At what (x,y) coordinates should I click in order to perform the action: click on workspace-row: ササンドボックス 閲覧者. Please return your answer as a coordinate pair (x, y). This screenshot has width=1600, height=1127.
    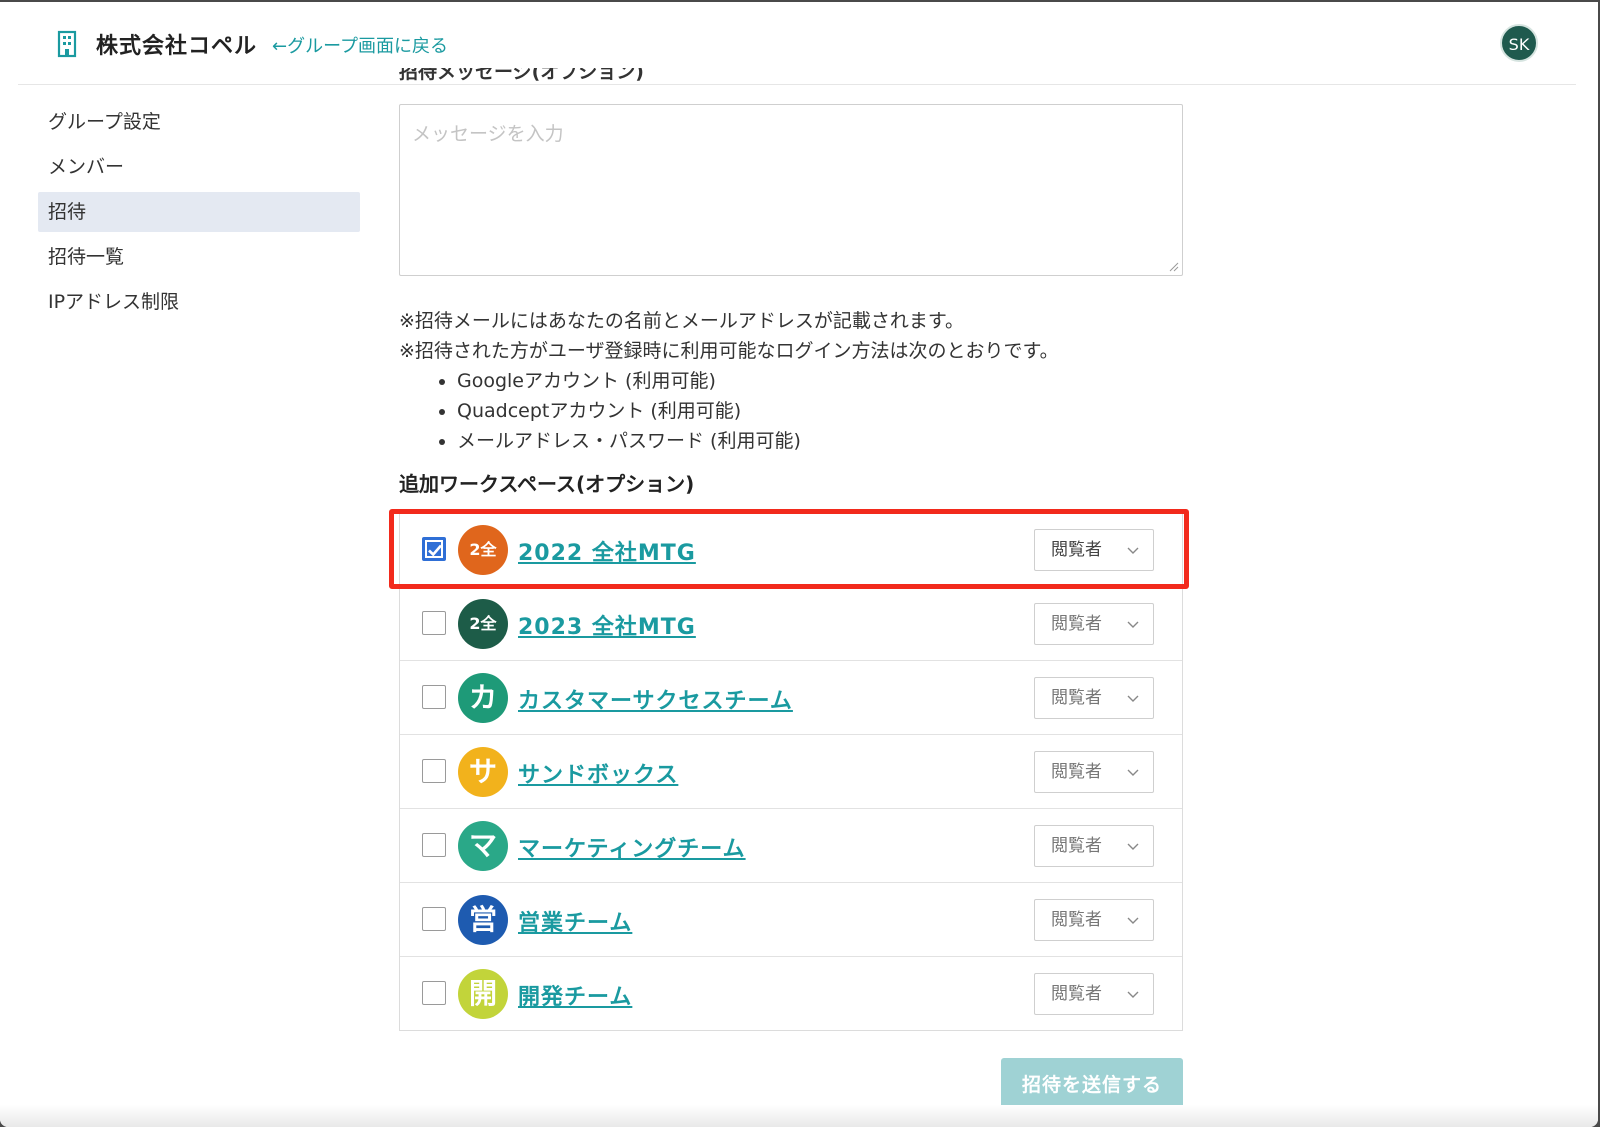
    Looking at the image, I should click on (791, 771).